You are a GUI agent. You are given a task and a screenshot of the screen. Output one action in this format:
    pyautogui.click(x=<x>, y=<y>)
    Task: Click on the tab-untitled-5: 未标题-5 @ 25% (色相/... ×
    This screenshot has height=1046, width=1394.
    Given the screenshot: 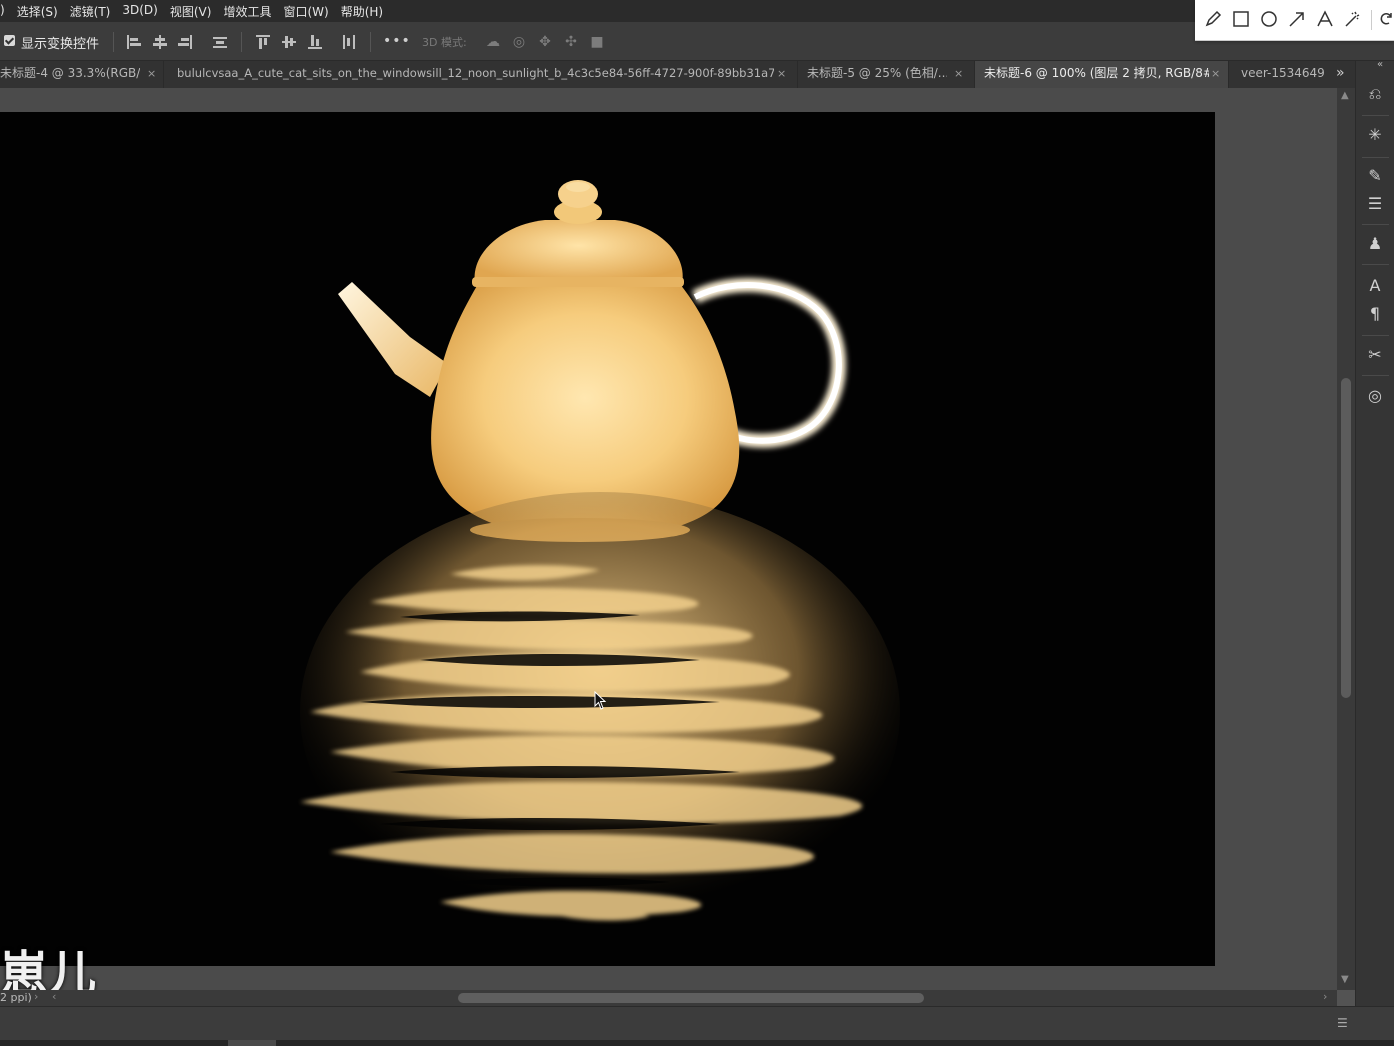 What is the action you would take?
    pyautogui.click(x=886, y=74)
    